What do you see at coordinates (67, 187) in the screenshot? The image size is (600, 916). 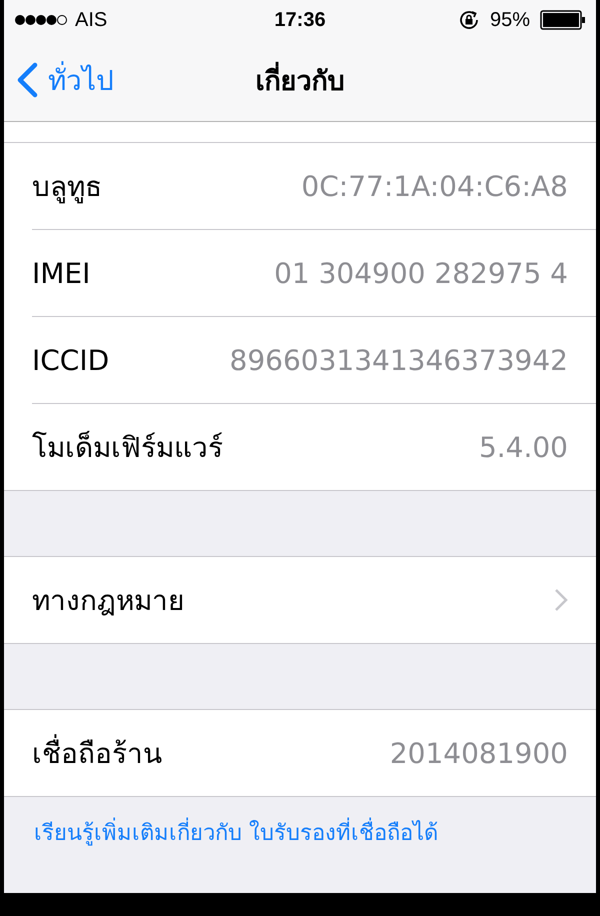 I see `row-label: บลูทูธ` at bounding box center [67, 187].